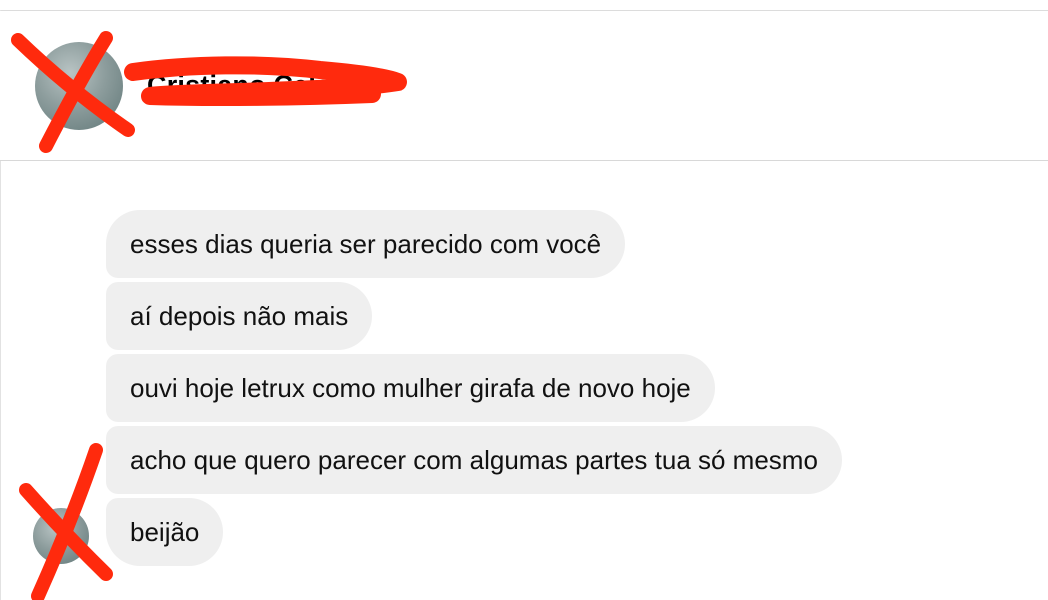  What do you see at coordinates (524, 160) in the screenshot?
I see `header-divider` at bounding box center [524, 160].